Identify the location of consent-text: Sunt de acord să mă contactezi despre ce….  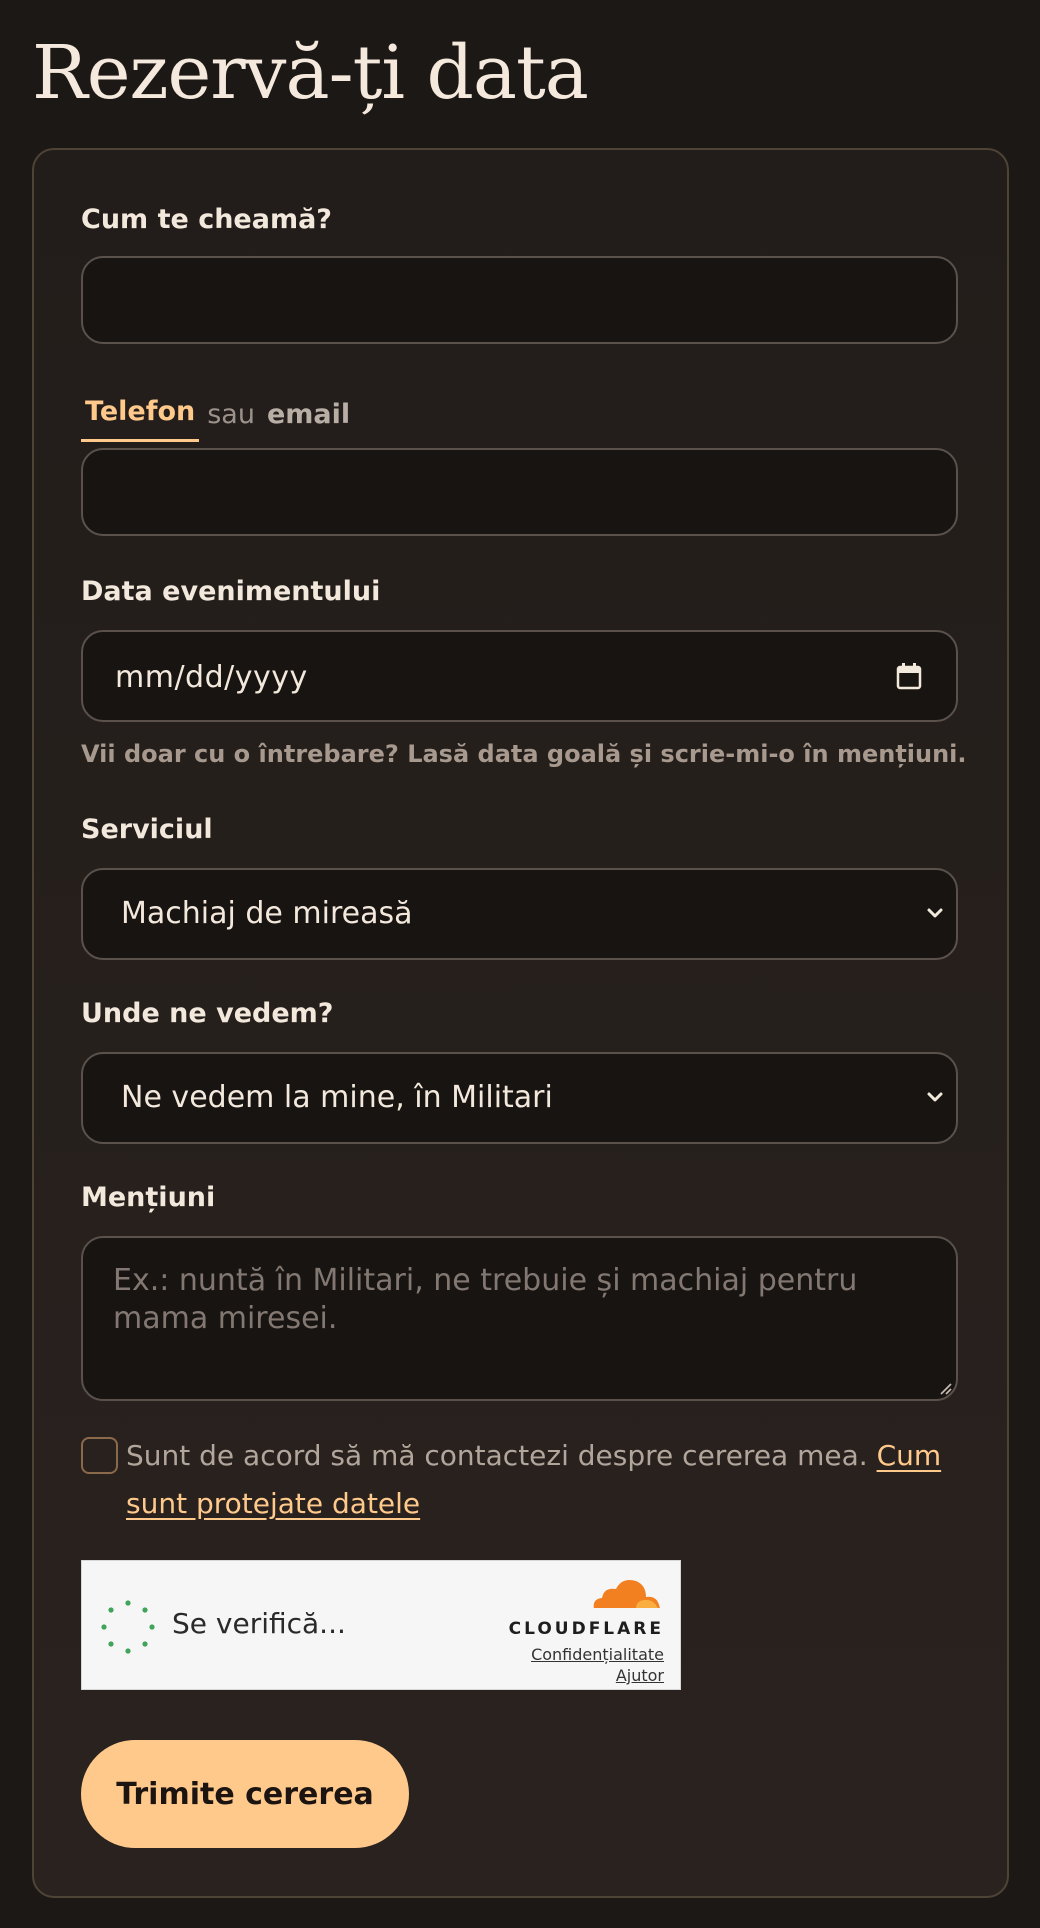
(546, 1480).